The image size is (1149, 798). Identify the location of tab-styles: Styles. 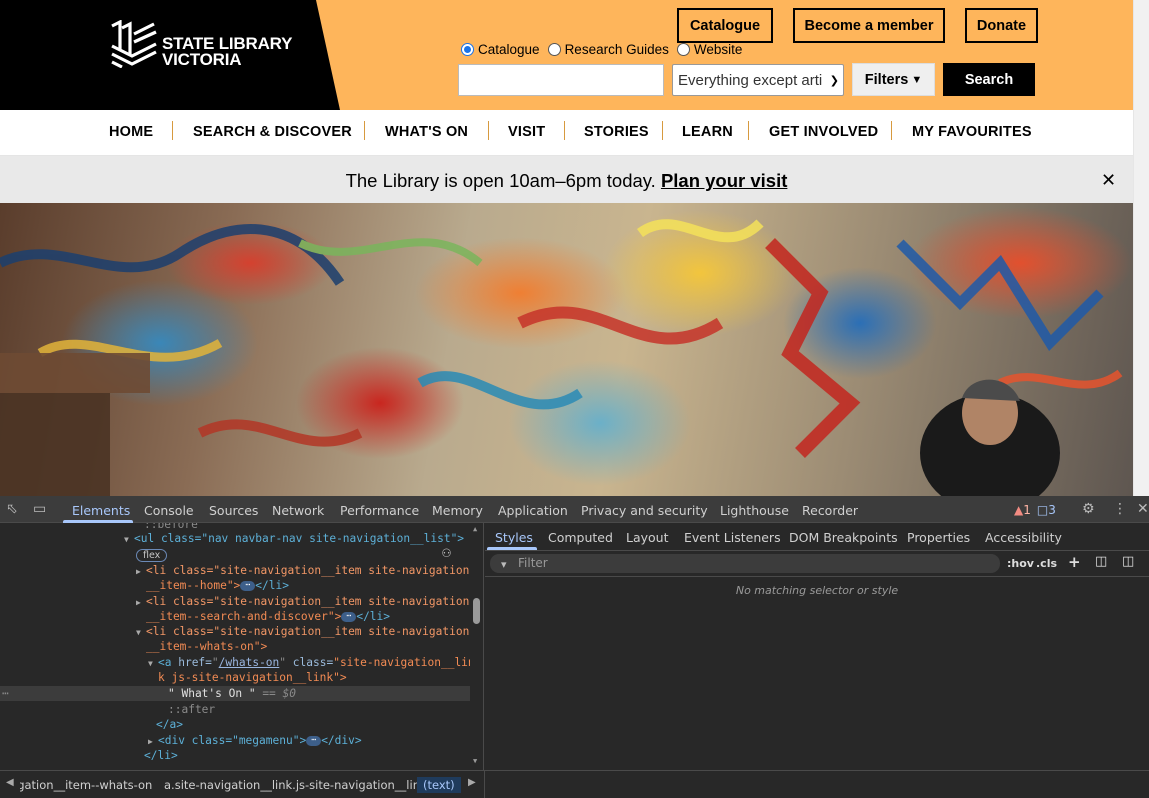
(514, 537).